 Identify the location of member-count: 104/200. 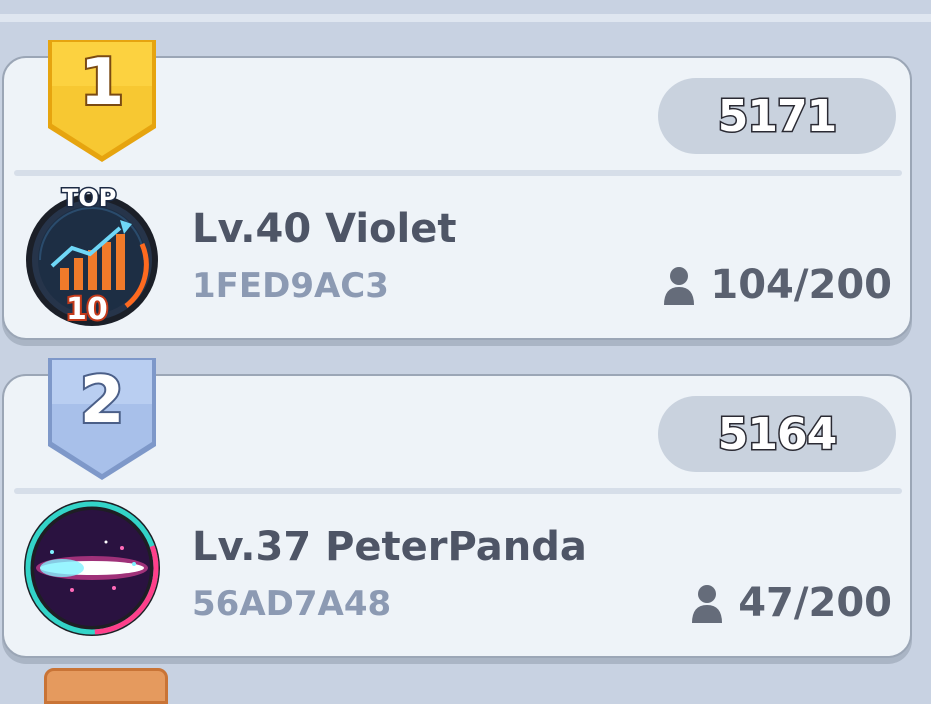
(777, 285).